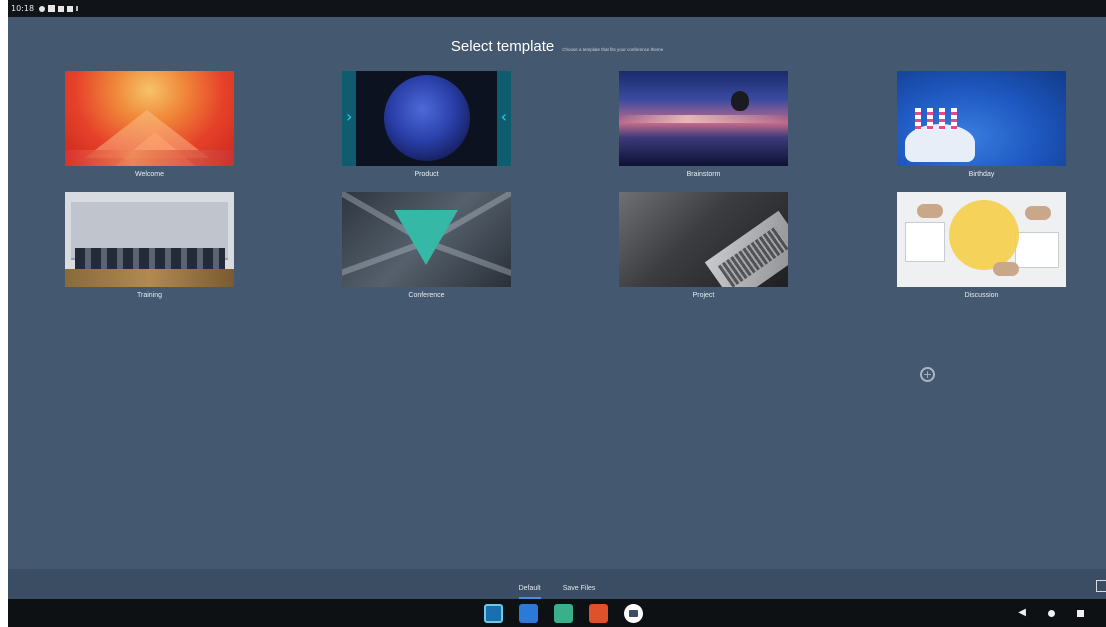  I want to click on app-dock, so click(563, 613).